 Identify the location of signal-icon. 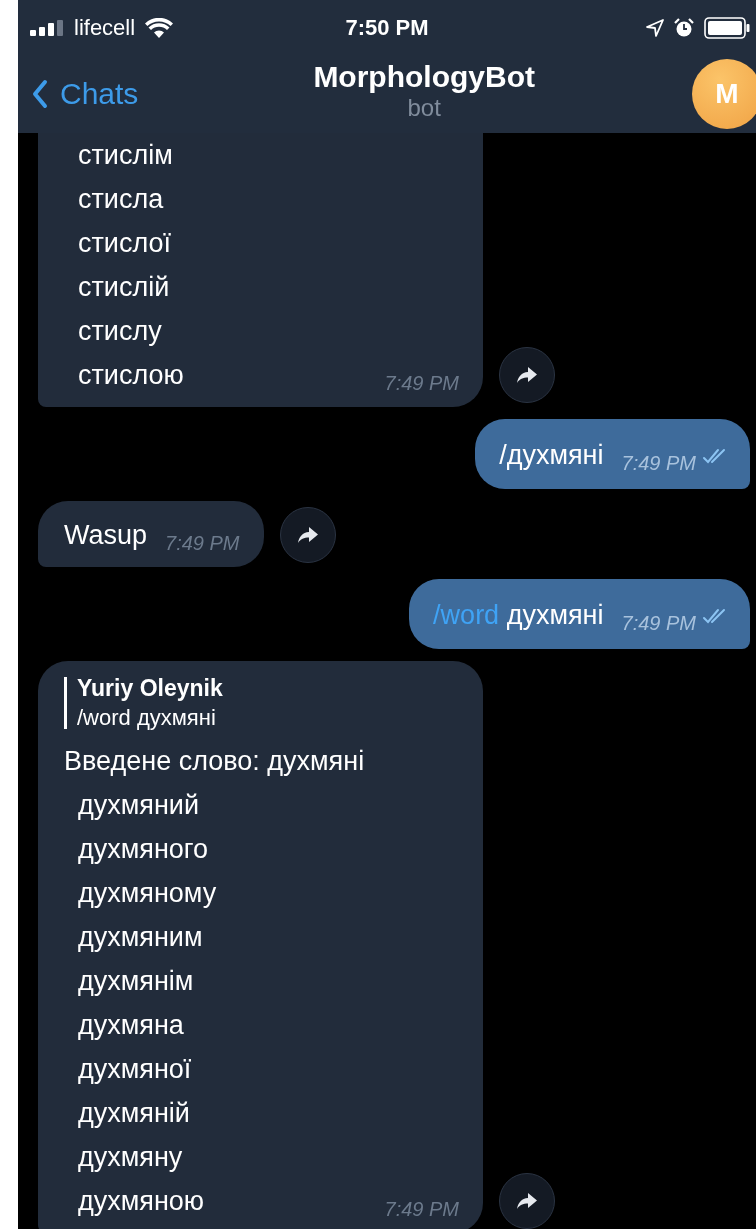
(47, 27).